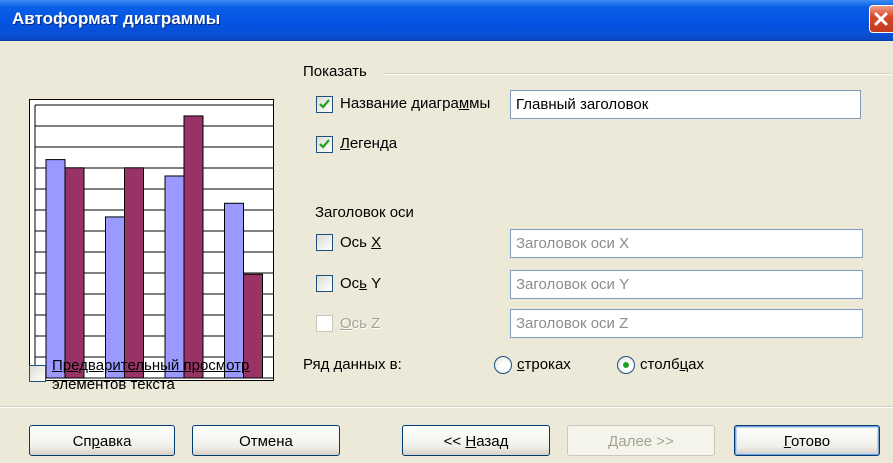 Image resolution: width=893 pixels, height=463 pixels. What do you see at coordinates (324, 283) in the screenshot?
I see `axis-y-checkbox` at bounding box center [324, 283].